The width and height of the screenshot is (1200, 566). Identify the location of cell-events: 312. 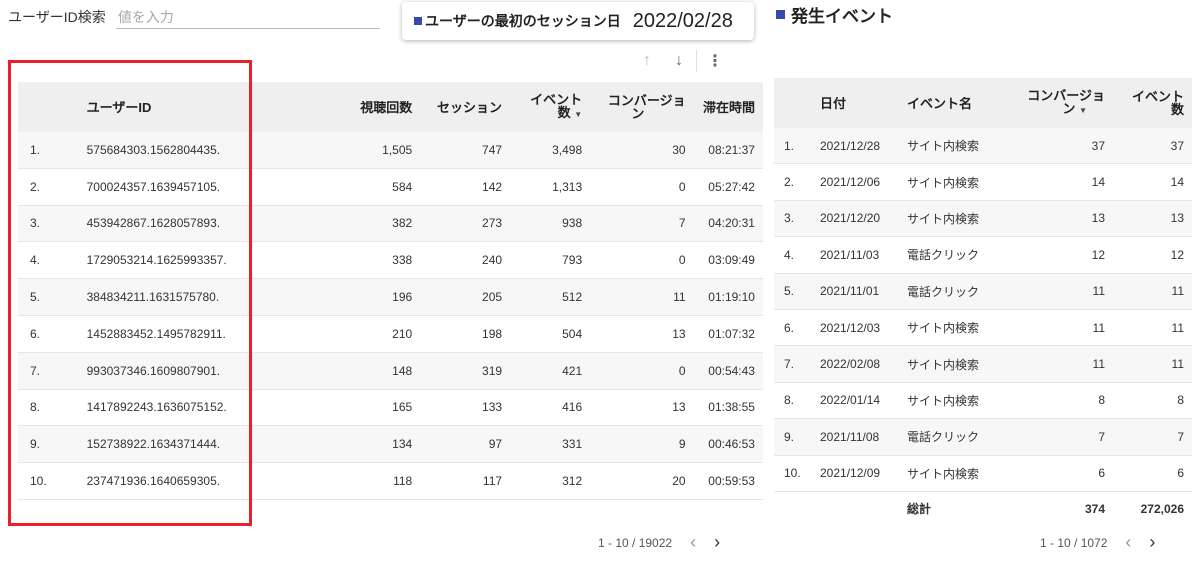
(572, 481).